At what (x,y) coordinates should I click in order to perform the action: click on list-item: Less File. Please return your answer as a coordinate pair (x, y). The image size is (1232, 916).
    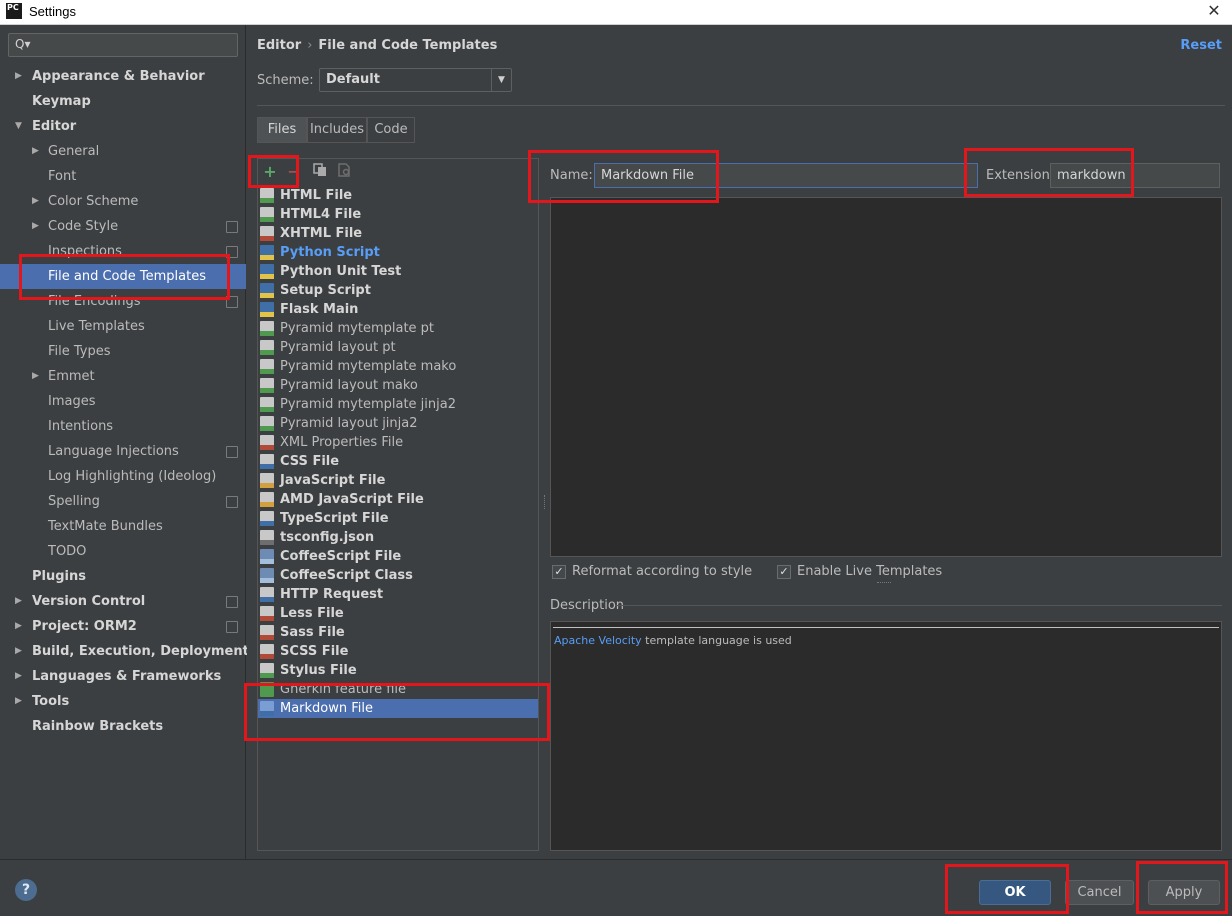
    Looking at the image, I should click on (400, 613).